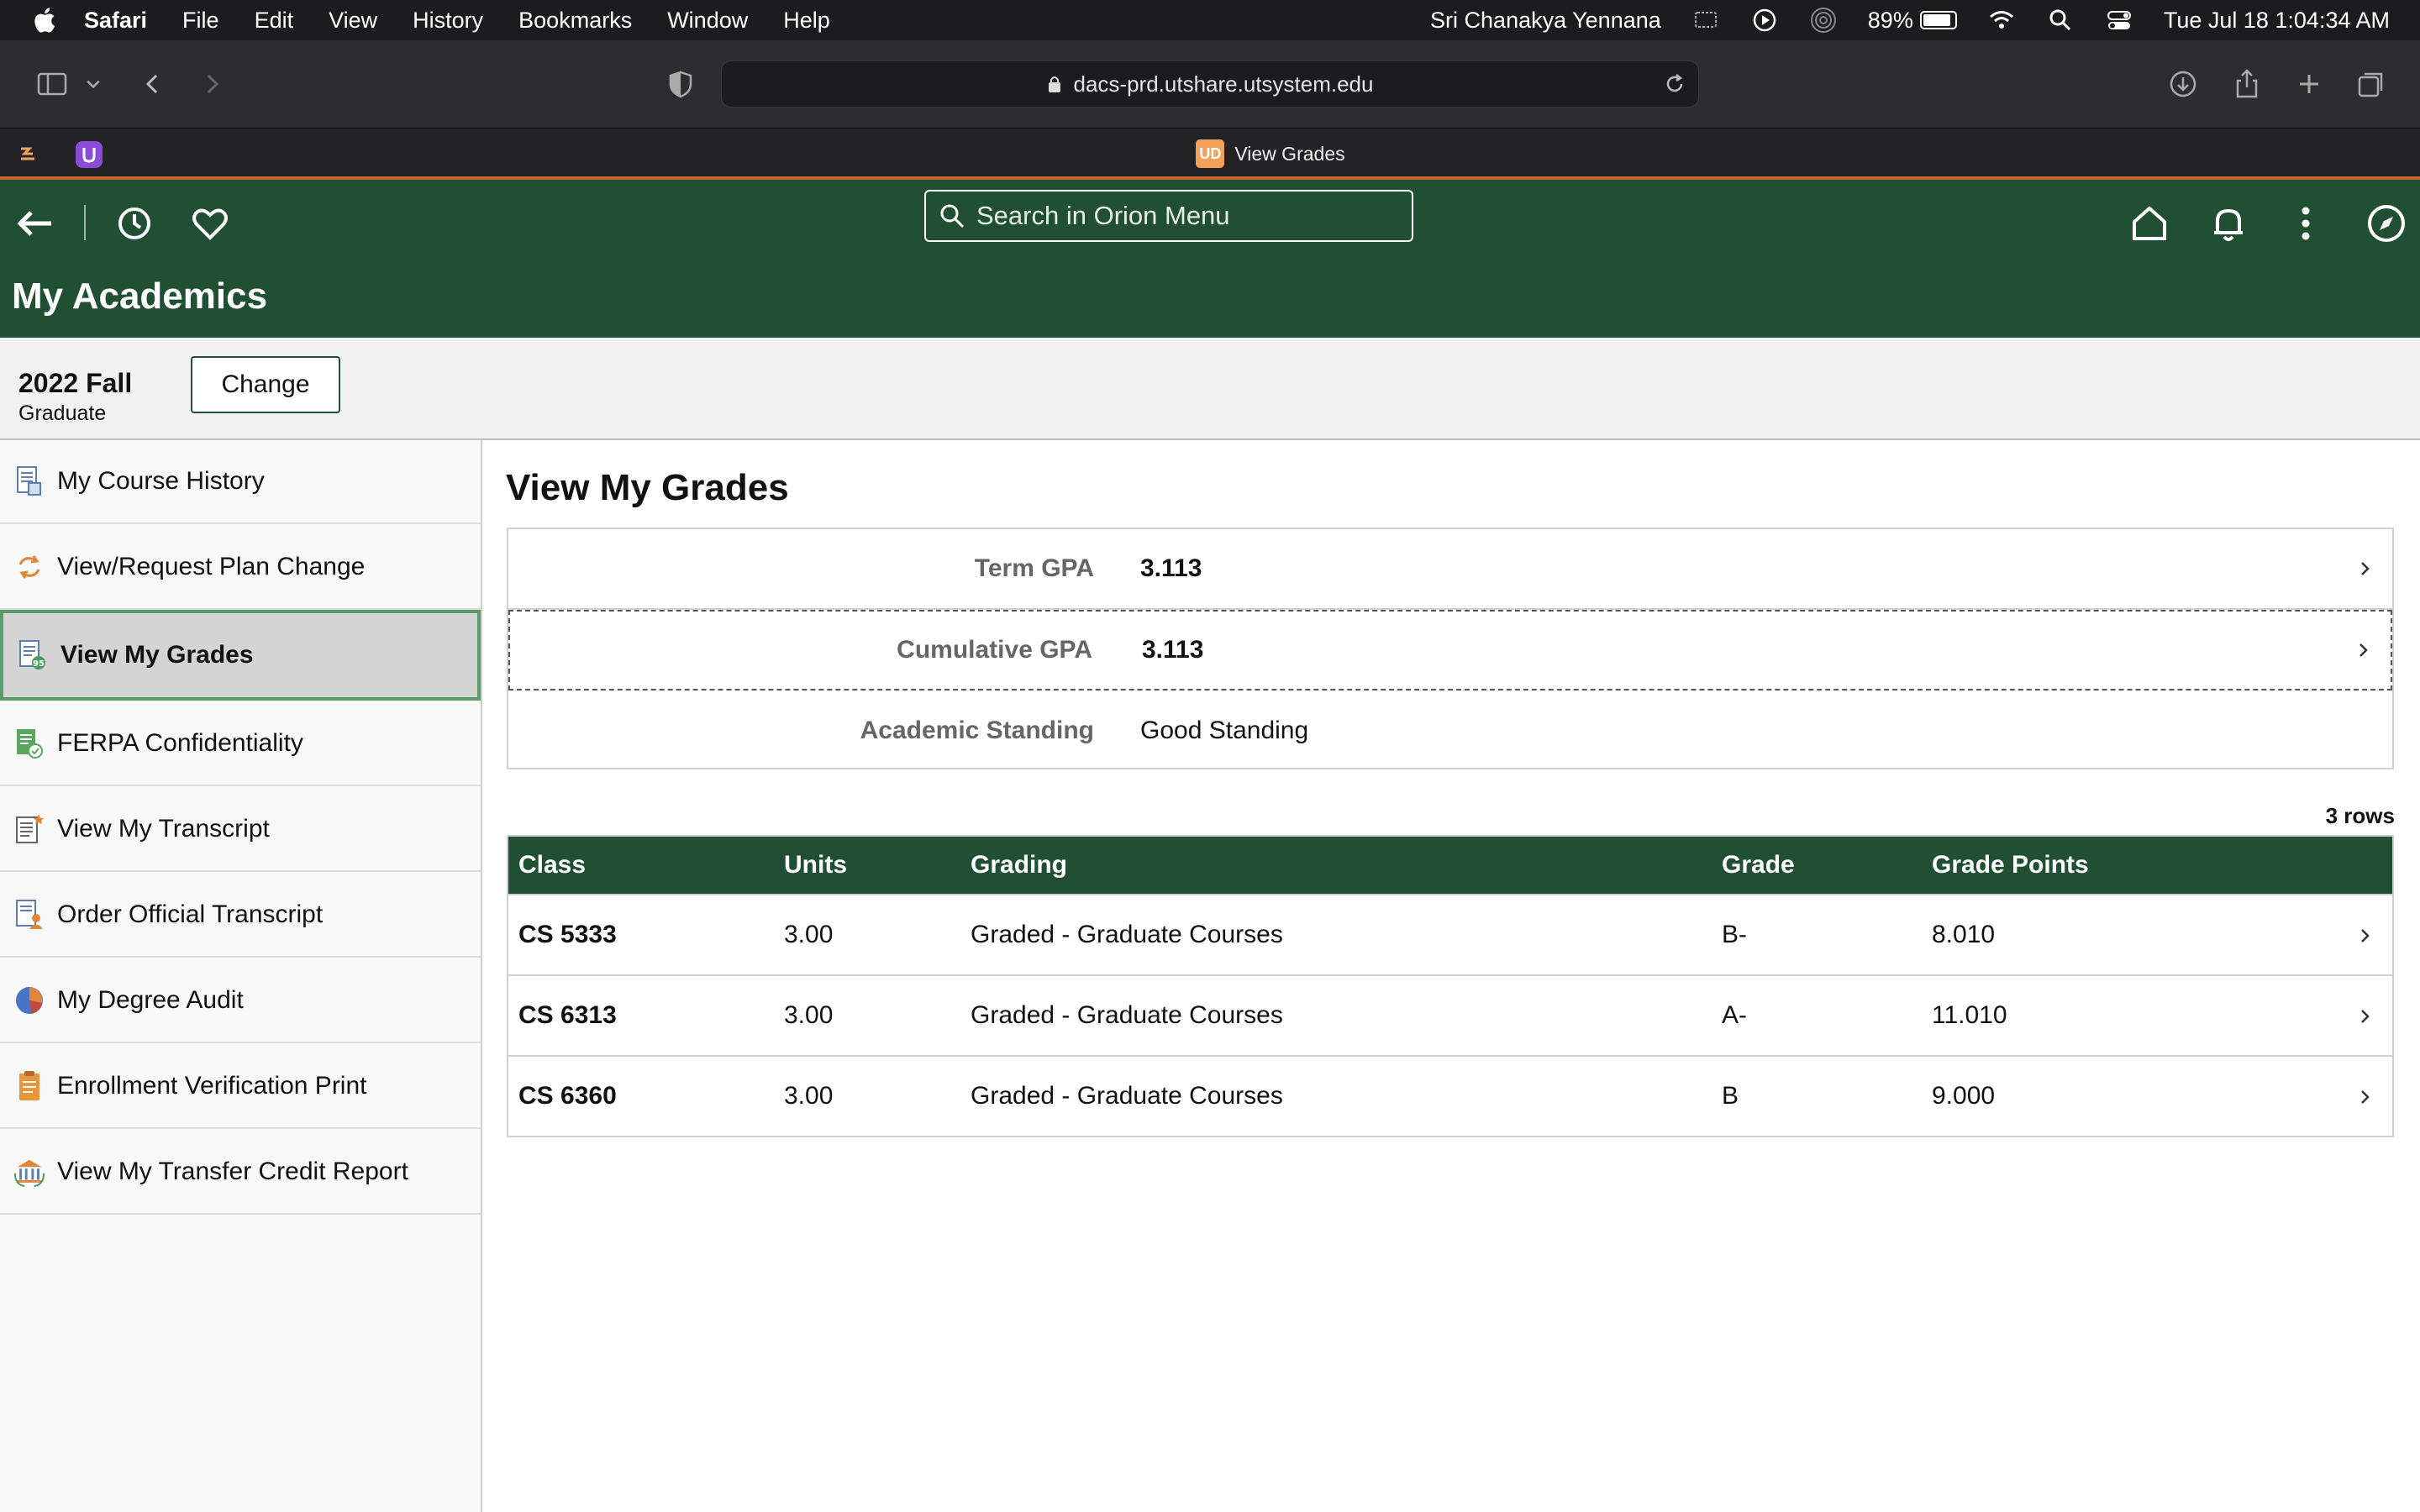 The image size is (2420, 1512). Describe the element at coordinates (134, 223) in the screenshot. I see `recent-history-icon` at that location.